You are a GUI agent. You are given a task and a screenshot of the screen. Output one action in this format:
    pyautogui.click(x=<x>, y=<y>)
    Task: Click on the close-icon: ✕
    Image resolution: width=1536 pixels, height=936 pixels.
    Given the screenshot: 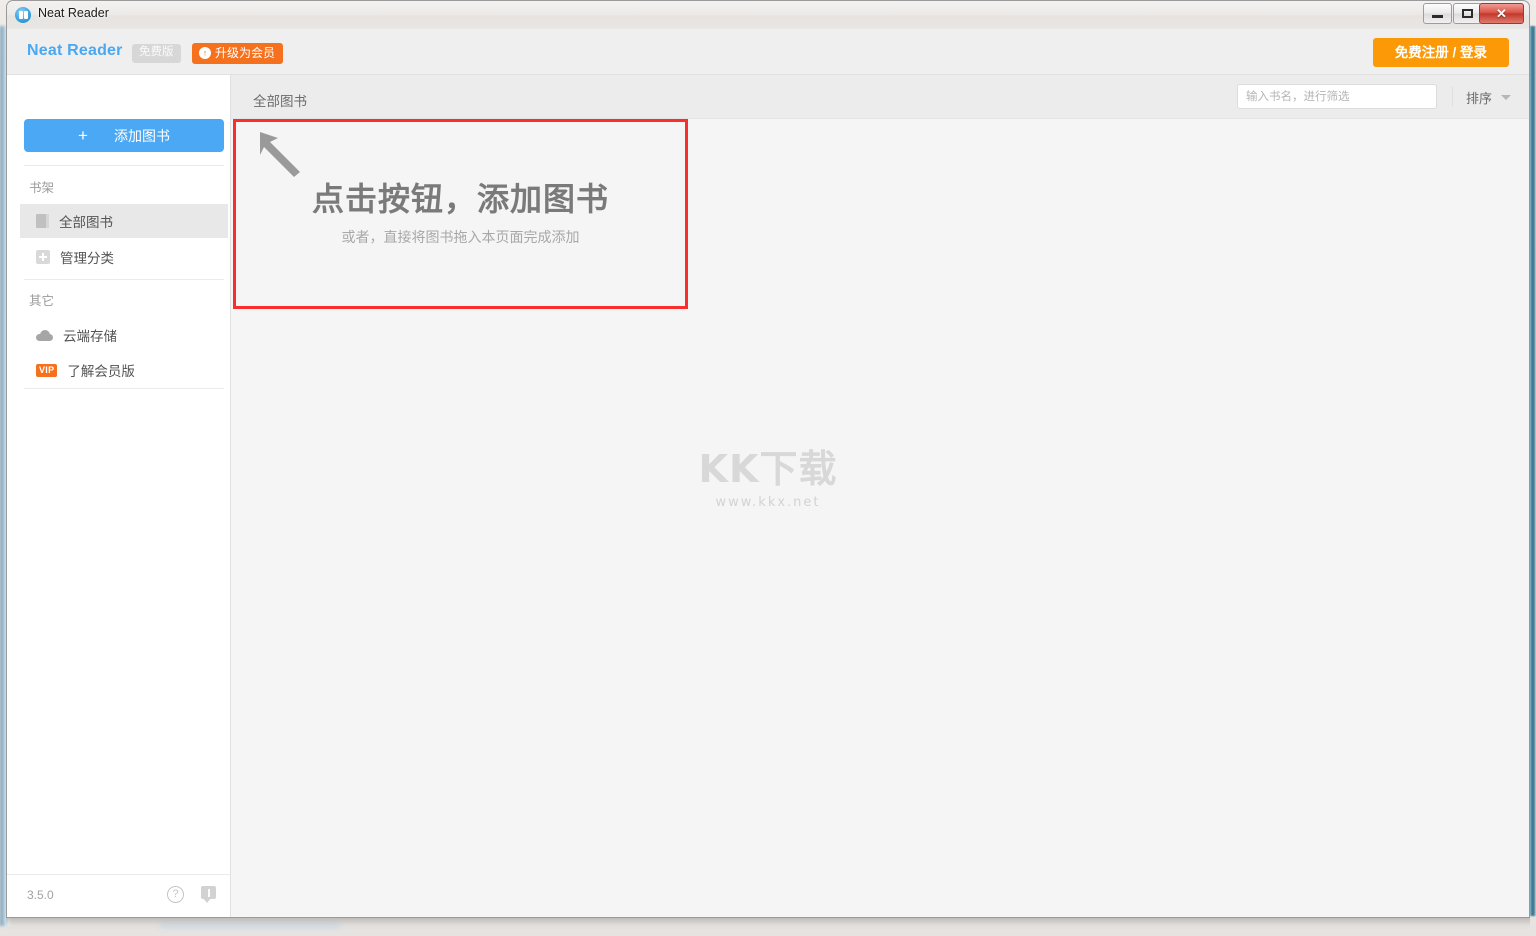 What is the action you would take?
    pyautogui.click(x=1501, y=13)
    